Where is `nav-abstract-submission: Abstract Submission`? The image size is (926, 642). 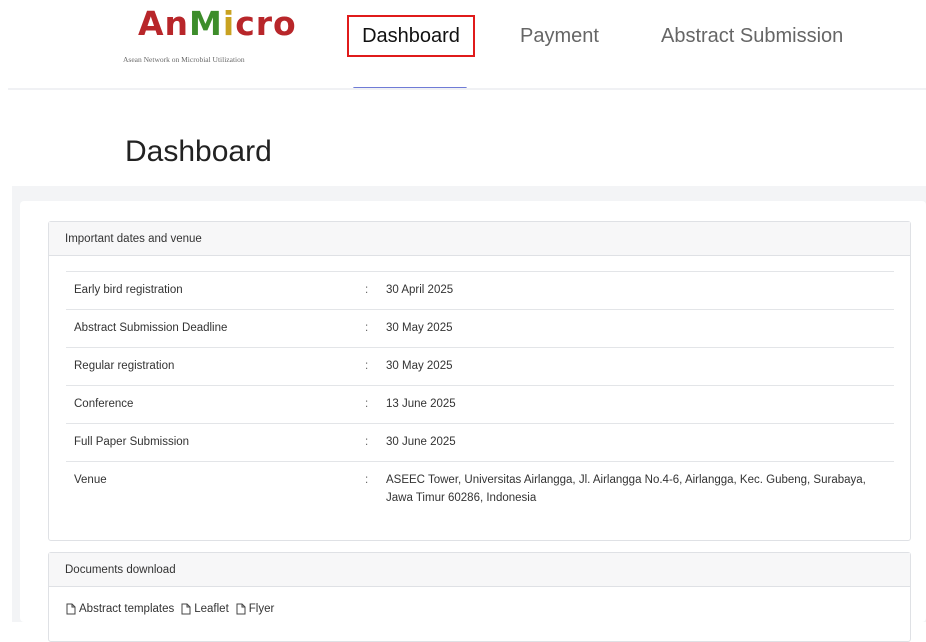 nav-abstract-submission: Abstract Submission is located at coordinates (752, 36).